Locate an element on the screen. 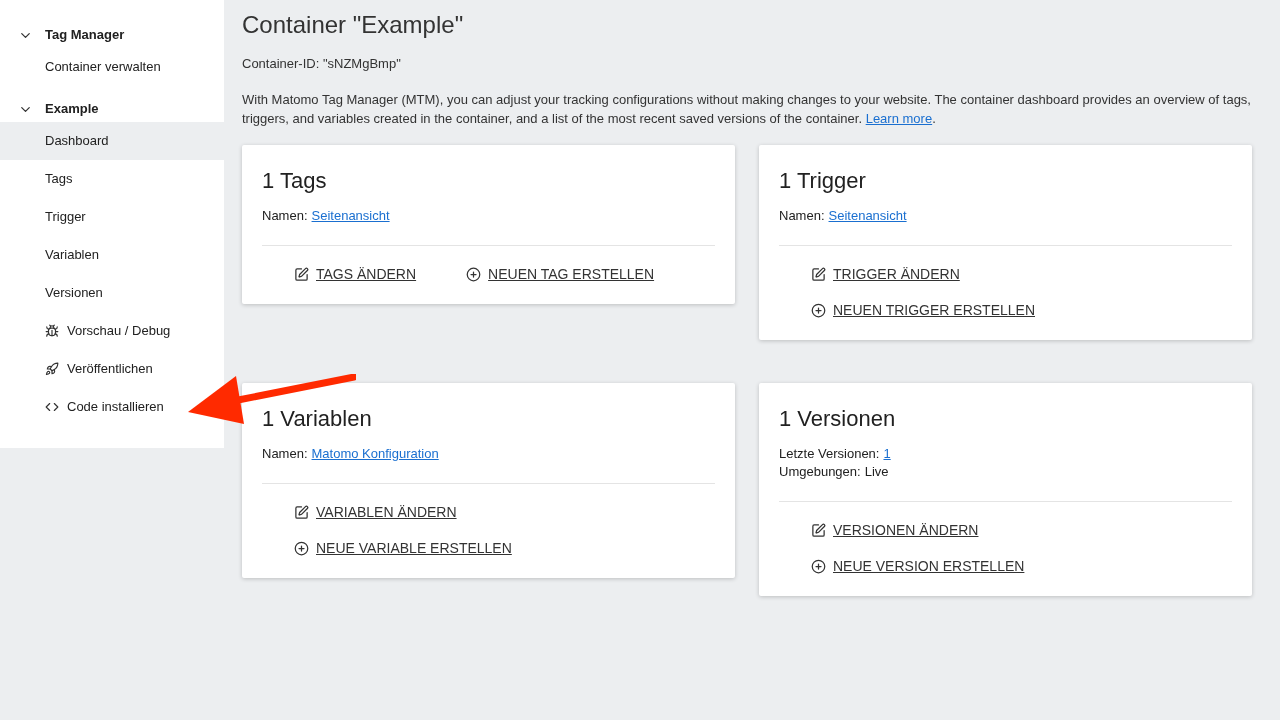  bug-icon is located at coordinates (52, 331).